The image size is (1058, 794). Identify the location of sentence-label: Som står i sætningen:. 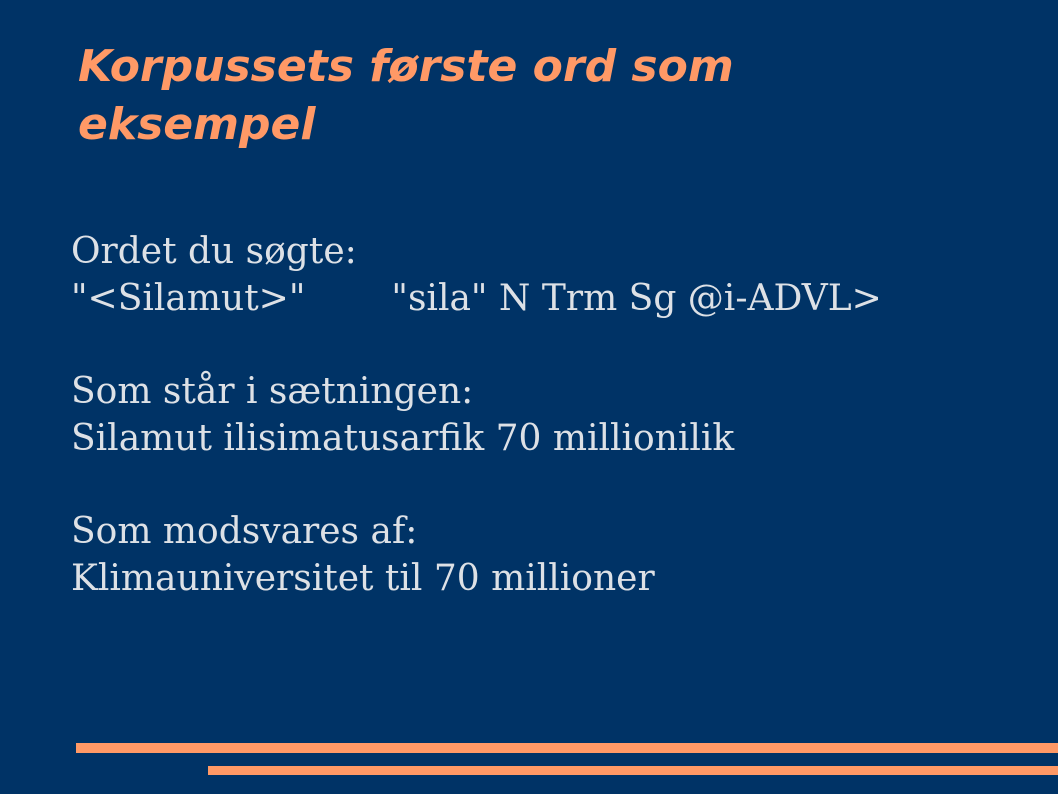
(272, 391).